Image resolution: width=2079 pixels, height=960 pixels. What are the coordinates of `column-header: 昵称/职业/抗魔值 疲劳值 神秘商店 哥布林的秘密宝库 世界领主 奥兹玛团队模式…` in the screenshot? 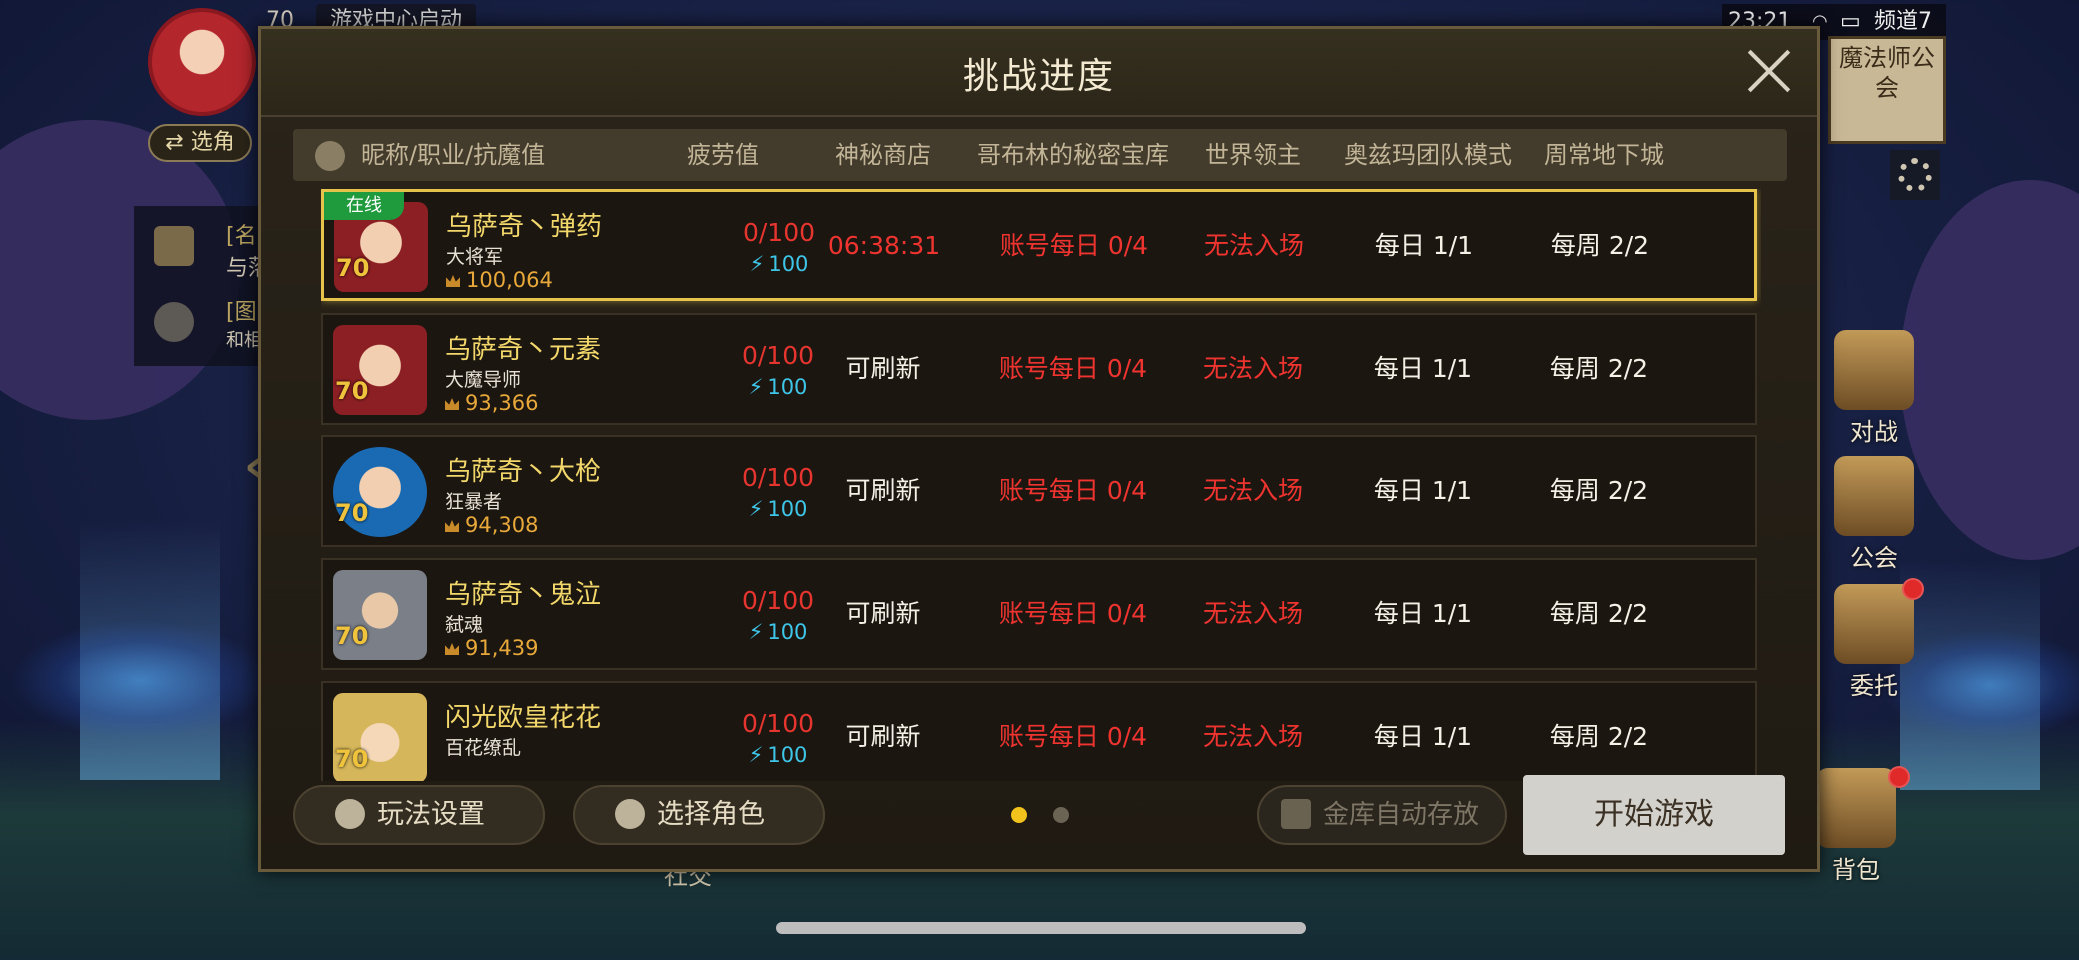 It's located at (1040, 155).